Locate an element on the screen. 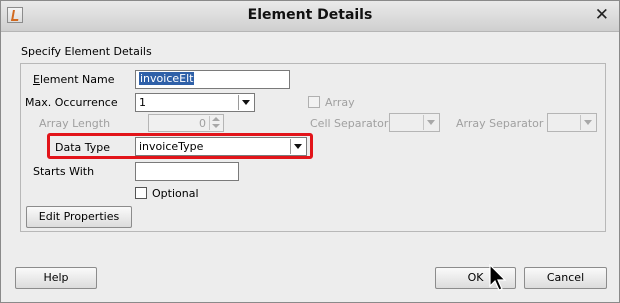  max-occurrence-label: Max. Occurrence is located at coordinates (71, 102).